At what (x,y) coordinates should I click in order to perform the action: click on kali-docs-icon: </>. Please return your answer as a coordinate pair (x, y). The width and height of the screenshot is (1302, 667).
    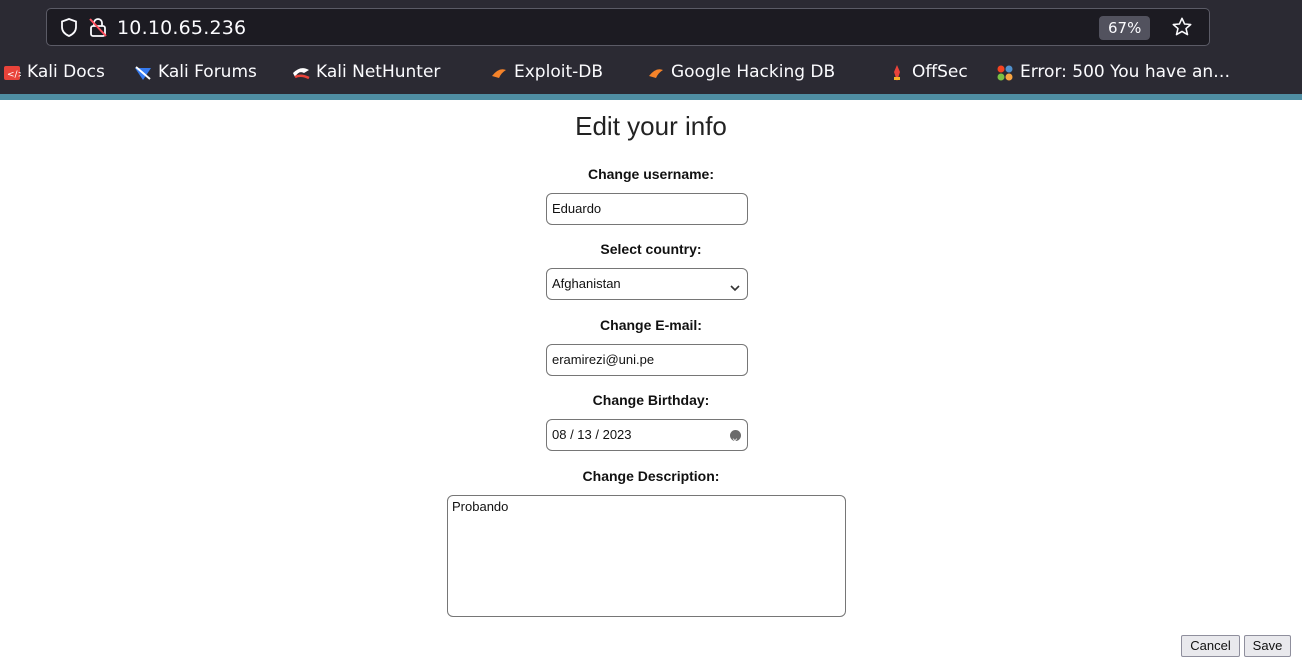
    Looking at the image, I should click on (14, 70).